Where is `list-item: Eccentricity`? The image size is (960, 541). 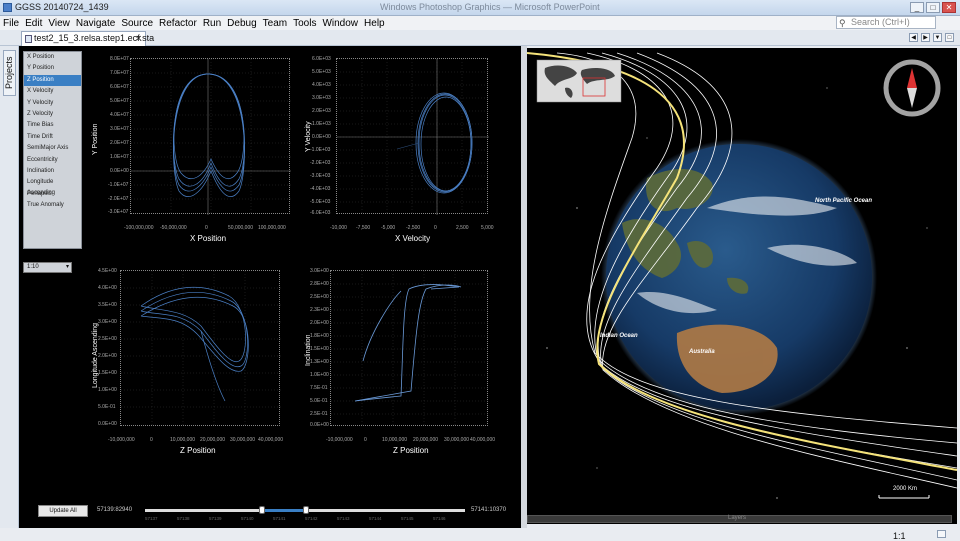
list-item: Eccentricity is located at coordinates (52, 160).